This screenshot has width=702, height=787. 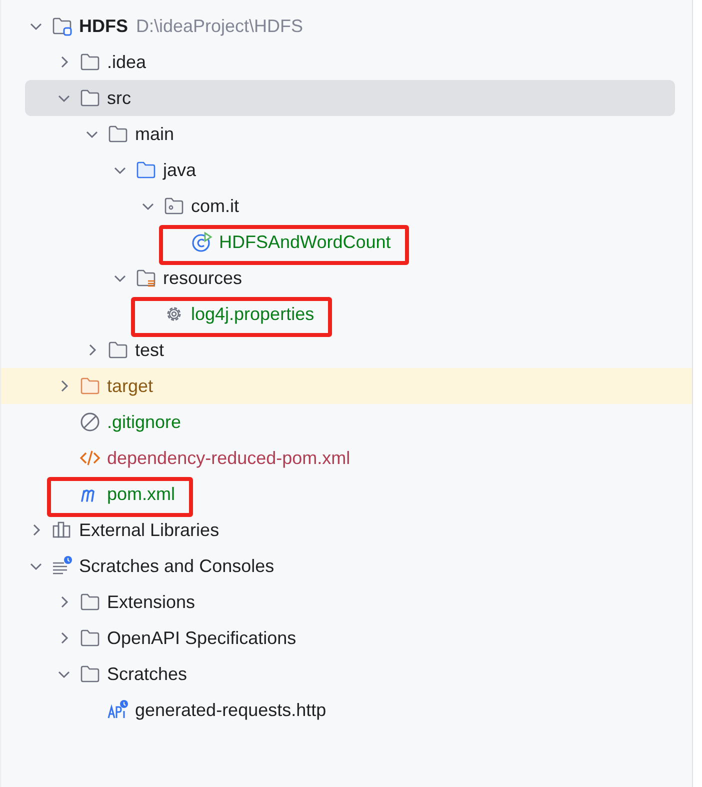 What do you see at coordinates (202, 242) in the screenshot?
I see `class-icon` at bounding box center [202, 242].